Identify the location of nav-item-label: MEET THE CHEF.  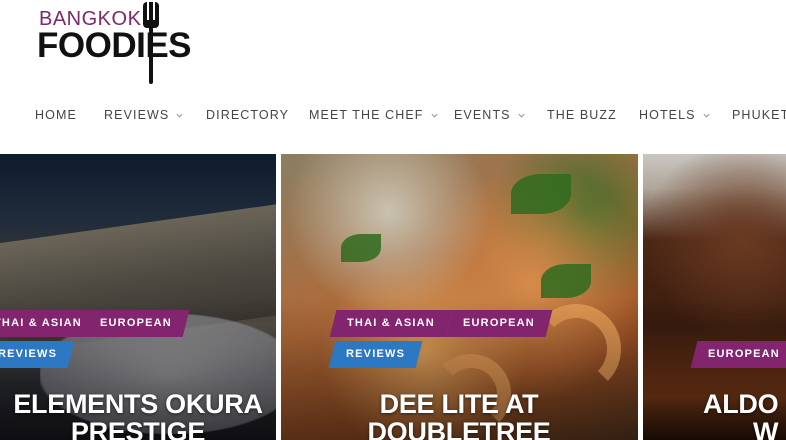
(366, 115).